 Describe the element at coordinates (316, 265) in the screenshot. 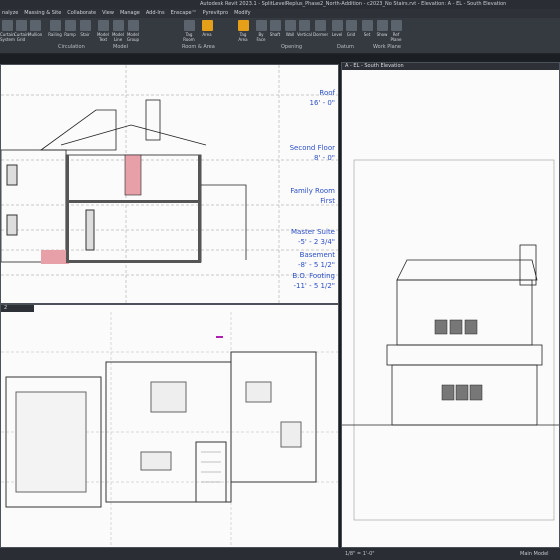

I see `level-basement-elev: -8' - 5 1/2"` at that location.